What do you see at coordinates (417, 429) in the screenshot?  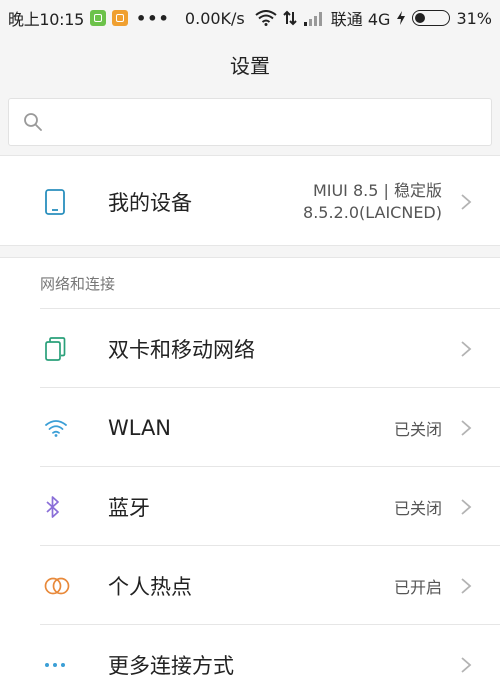 I see `wlan-status: 已关闭` at bounding box center [417, 429].